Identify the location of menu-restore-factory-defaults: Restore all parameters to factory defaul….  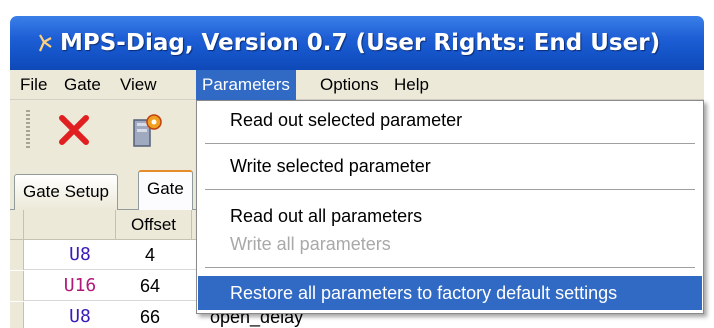
(450, 293).